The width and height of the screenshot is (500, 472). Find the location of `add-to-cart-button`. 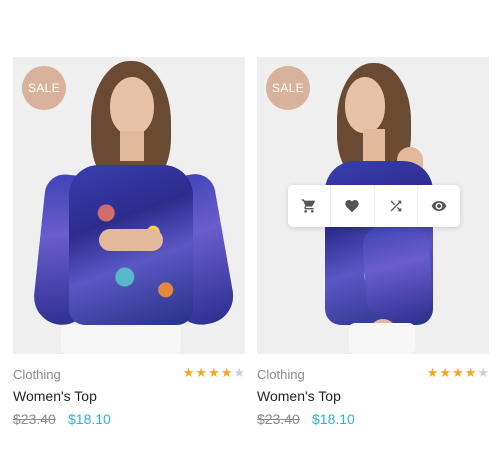

add-to-cart-button is located at coordinates (309, 206).